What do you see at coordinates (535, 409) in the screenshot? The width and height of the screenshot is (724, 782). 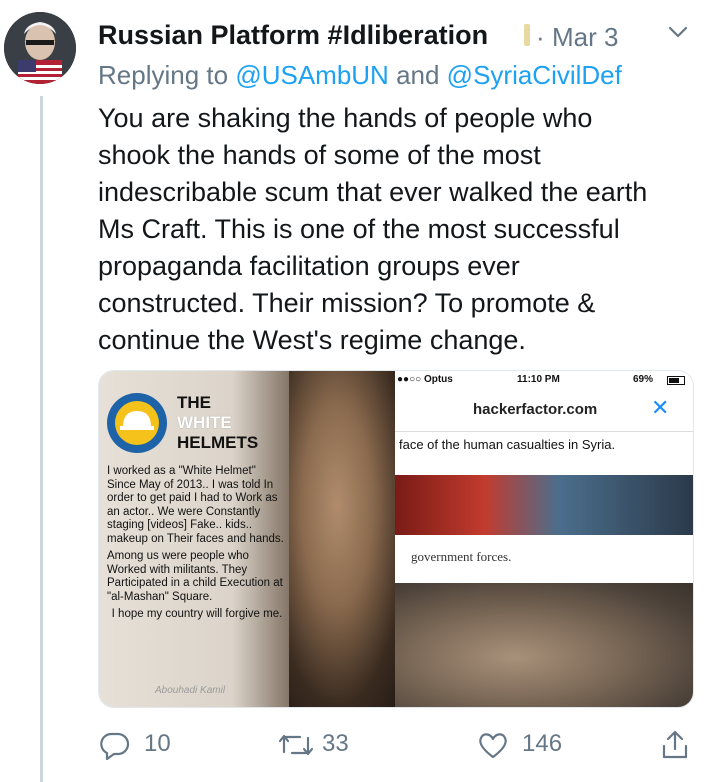 I see `url-text: hackerfactor.com` at bounding box center [535, 409].